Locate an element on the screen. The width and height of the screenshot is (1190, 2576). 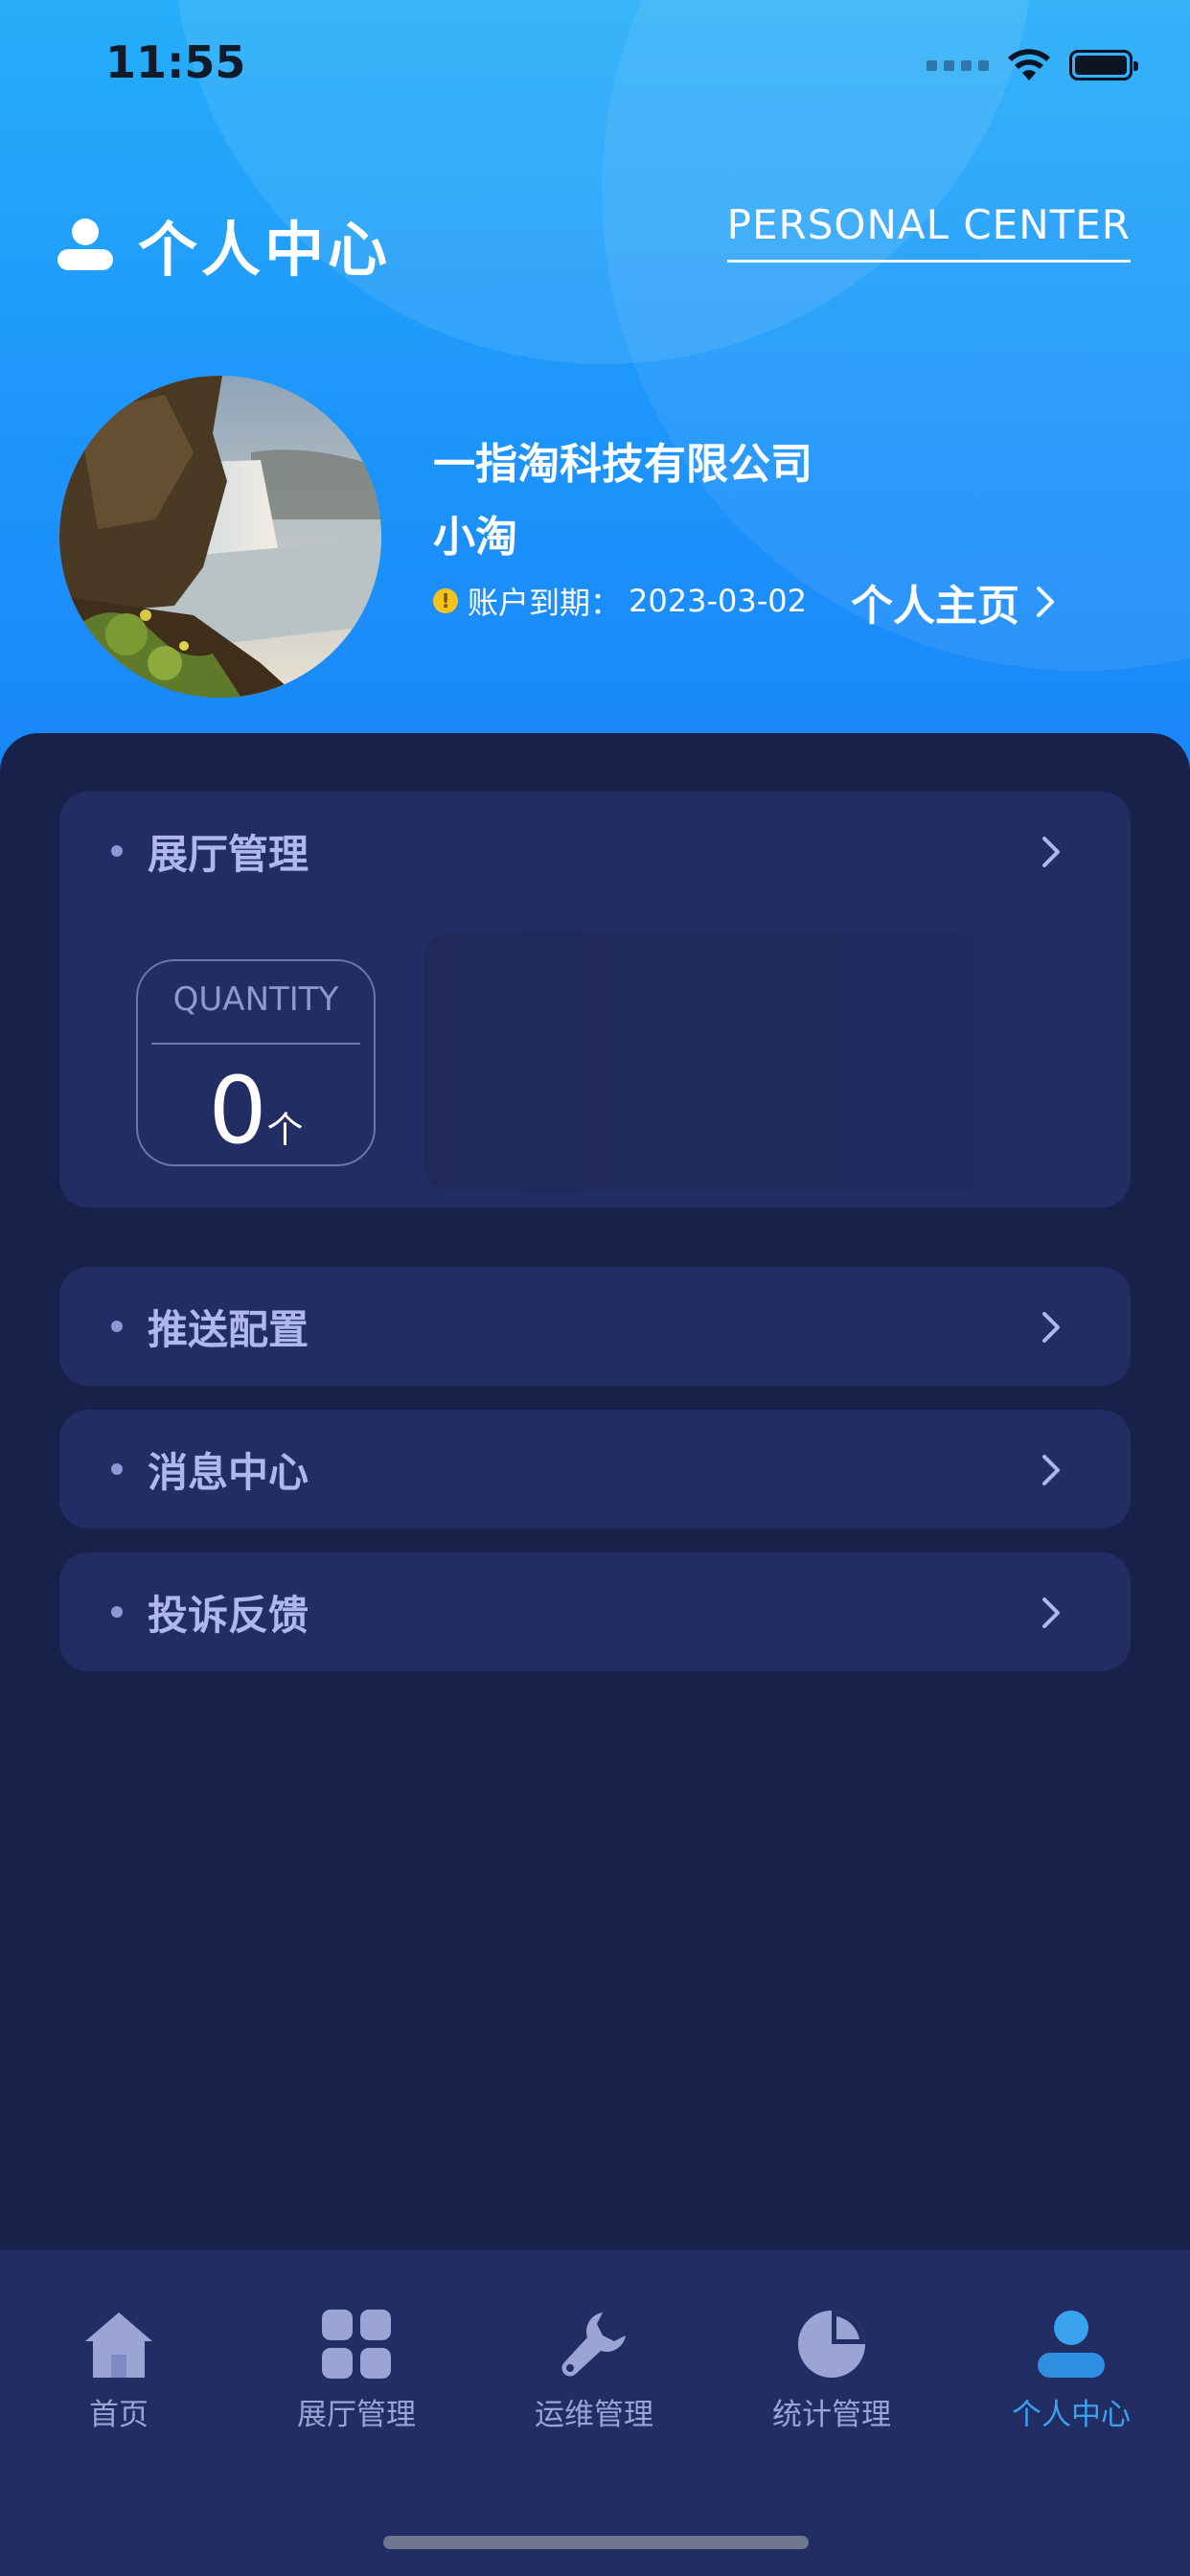
tab-label: 首页 is located at coordinates (119, 2415).